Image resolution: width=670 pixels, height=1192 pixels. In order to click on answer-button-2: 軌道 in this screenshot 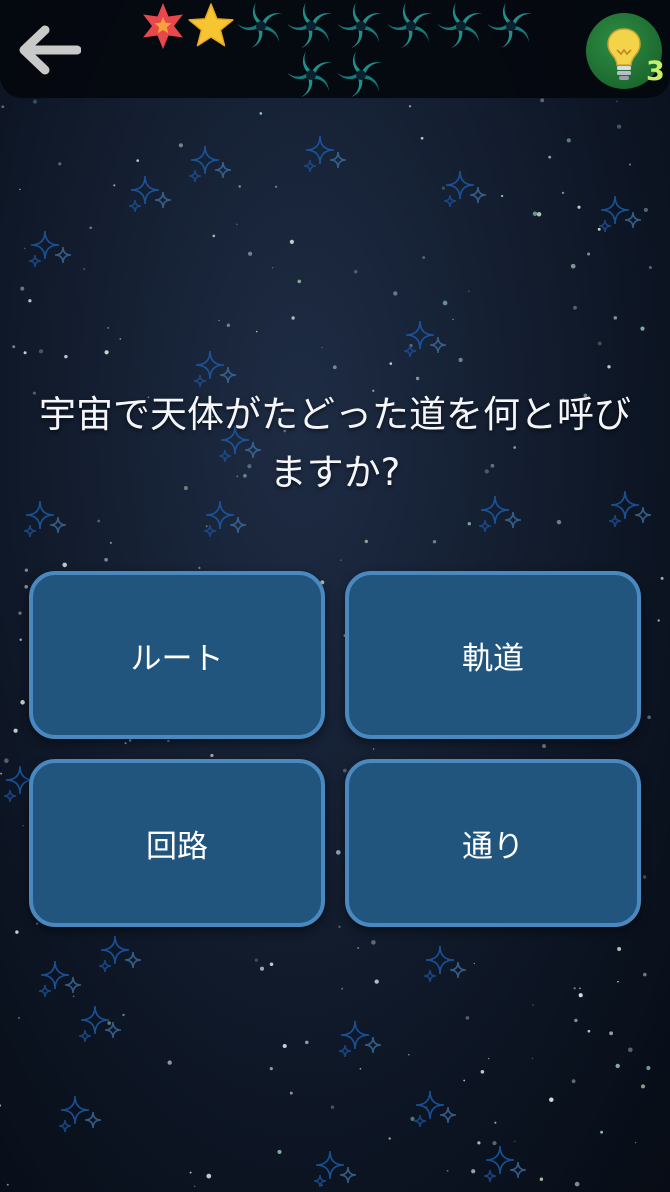, I will do `click(493, 655)`.